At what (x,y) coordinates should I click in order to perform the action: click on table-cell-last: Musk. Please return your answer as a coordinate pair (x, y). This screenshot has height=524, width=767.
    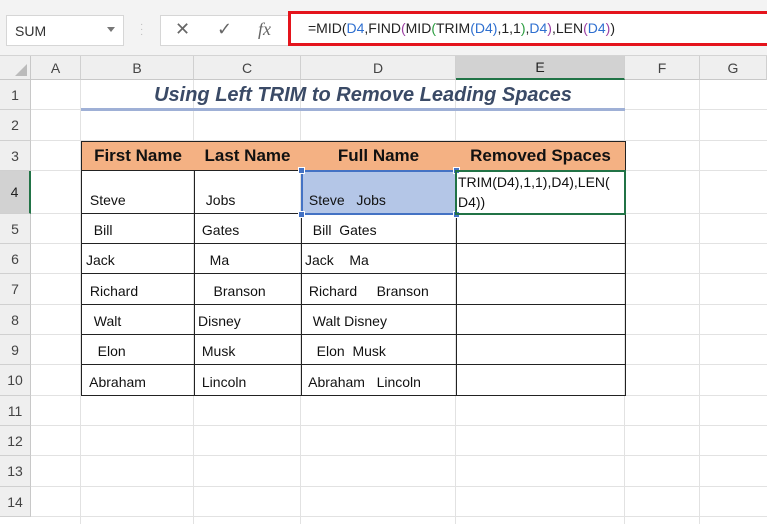
    Looking at the image, I should click on (248, 350).